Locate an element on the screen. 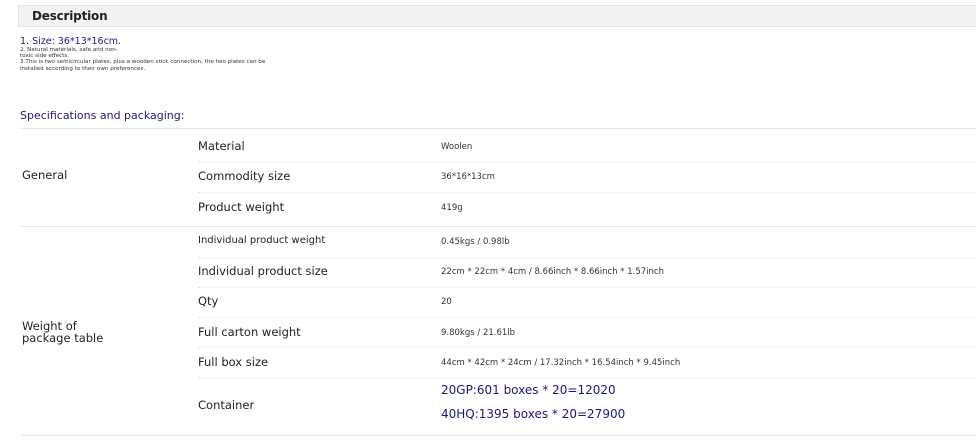  spec-label-container: Container is located at coordinates (226, 405).